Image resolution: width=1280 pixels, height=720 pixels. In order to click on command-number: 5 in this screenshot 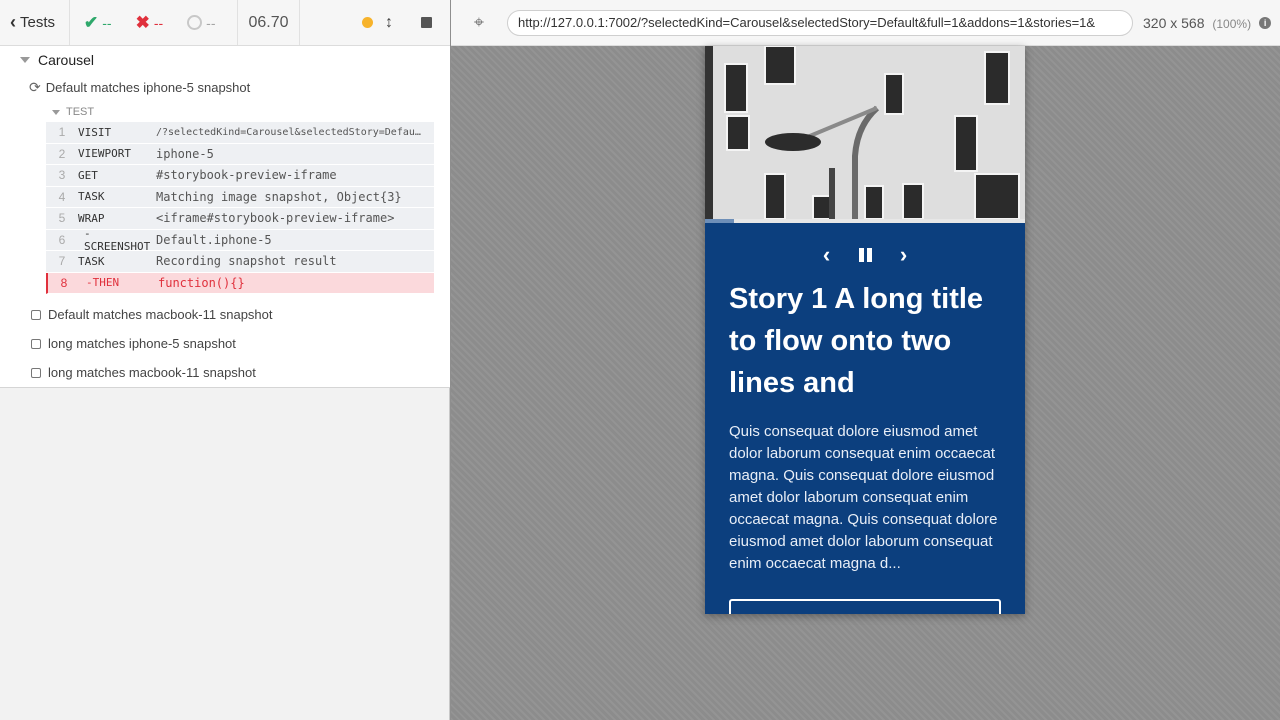, I will do `click(62, 218)`.